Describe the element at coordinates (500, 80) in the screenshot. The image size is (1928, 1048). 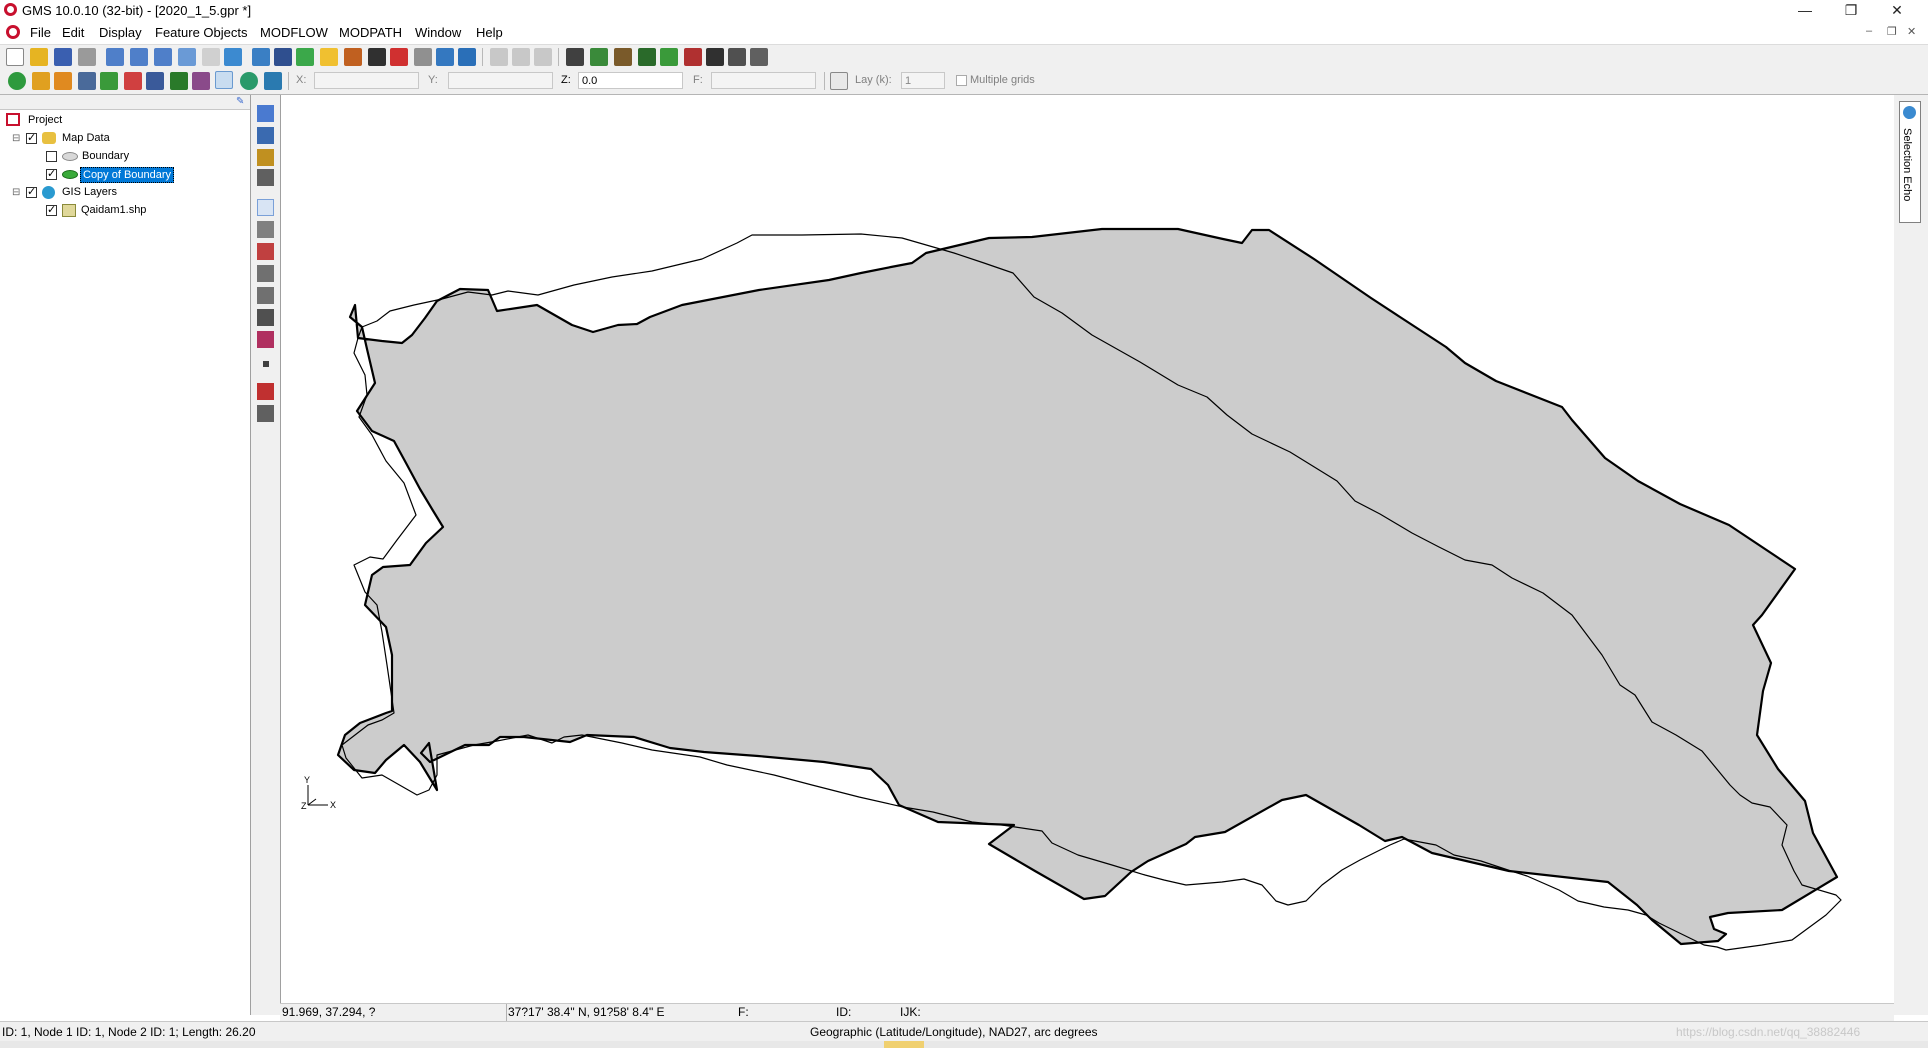
I see `y-coordinate-field` at that location.